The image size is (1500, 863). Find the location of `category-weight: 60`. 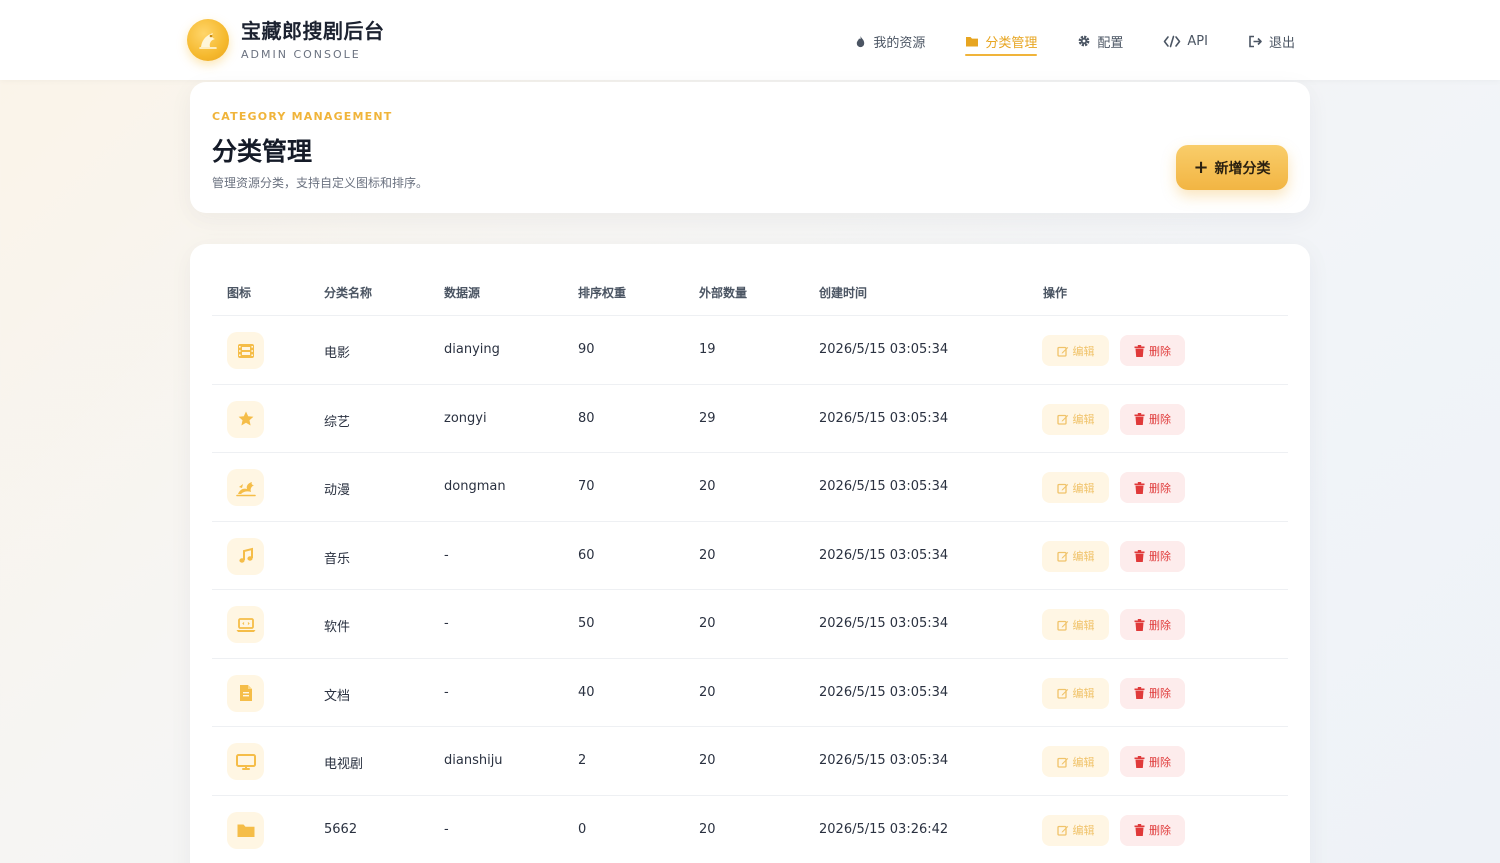

category-weight: 60 is located at coordinates (586, 555).